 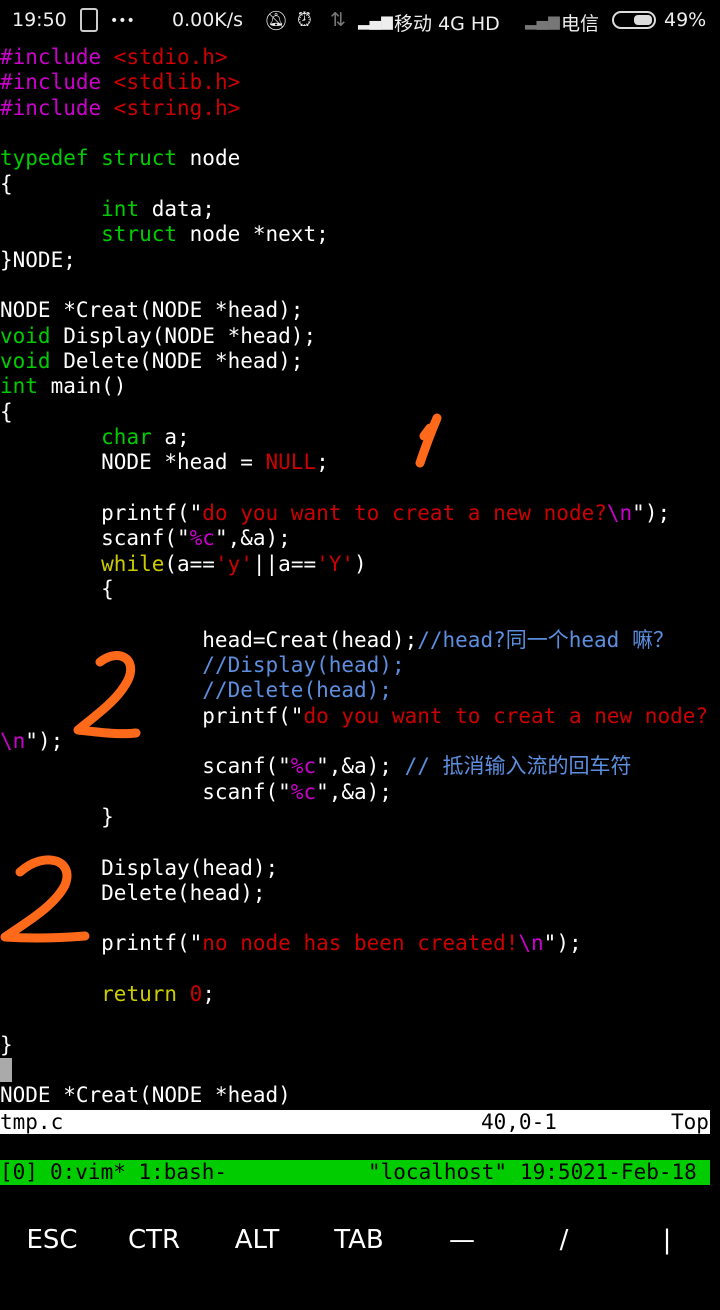 What do you see at coordinates (360, 108) in the screenshot?
I see `code-line: #include <string.h>` at bounding box center [360, 108].